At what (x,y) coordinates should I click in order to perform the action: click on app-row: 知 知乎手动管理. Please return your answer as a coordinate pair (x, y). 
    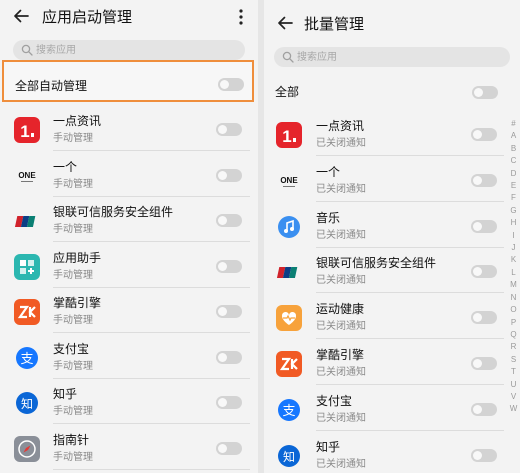
    Looking at the image, I should click on (129, 402).